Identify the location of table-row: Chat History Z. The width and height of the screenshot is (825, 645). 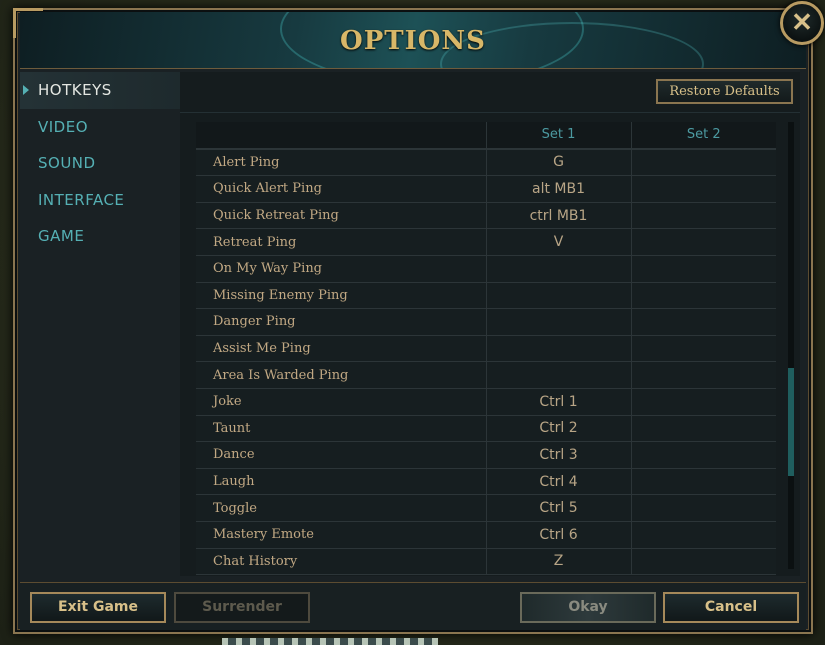
(486, 562).